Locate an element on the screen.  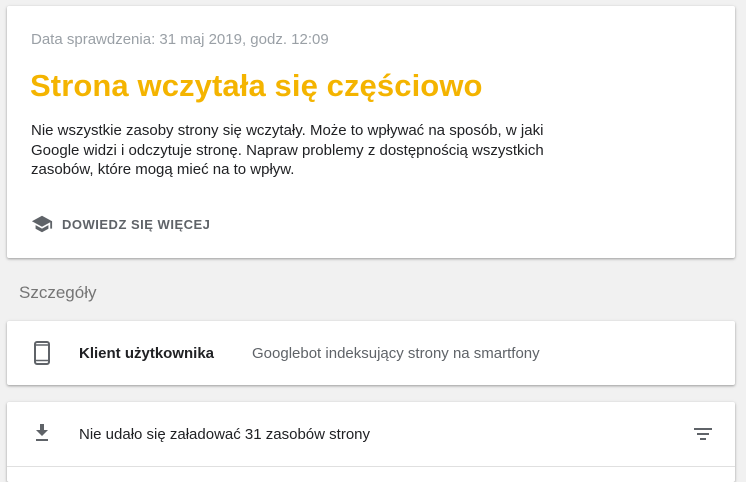
divider is located at coordinates (371, 466).